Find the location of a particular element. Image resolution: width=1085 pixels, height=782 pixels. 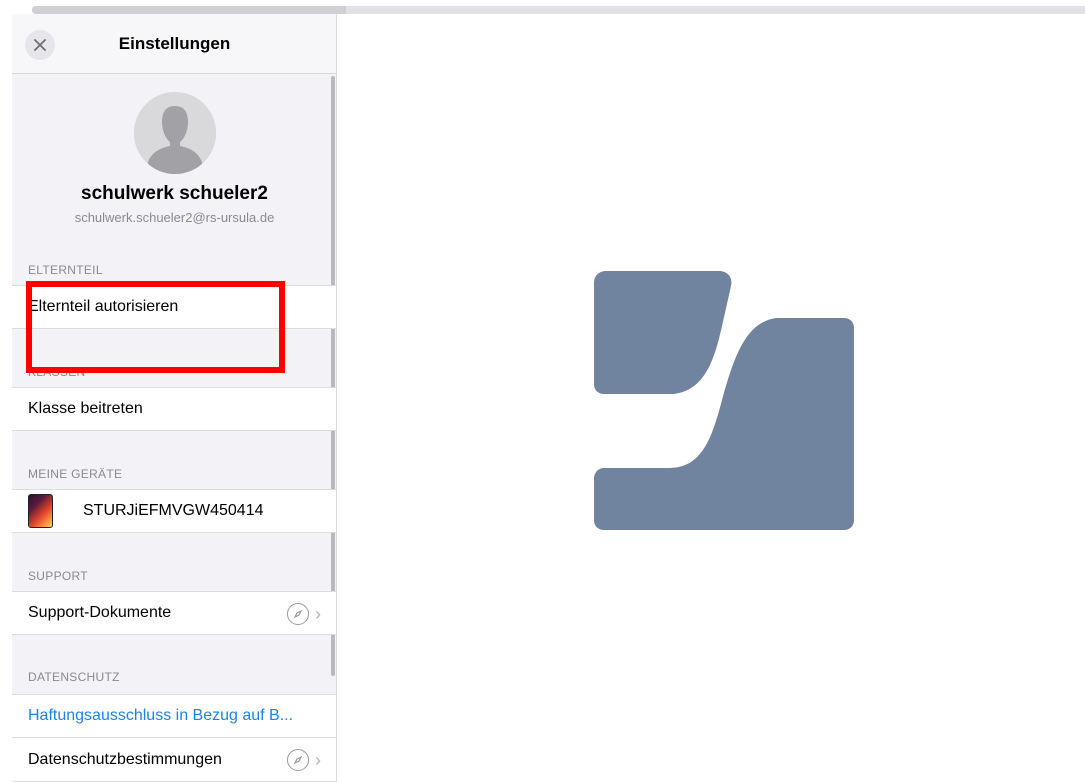

device-name: STURJiEFMVGW450414 is located at coordinates (173, 510).